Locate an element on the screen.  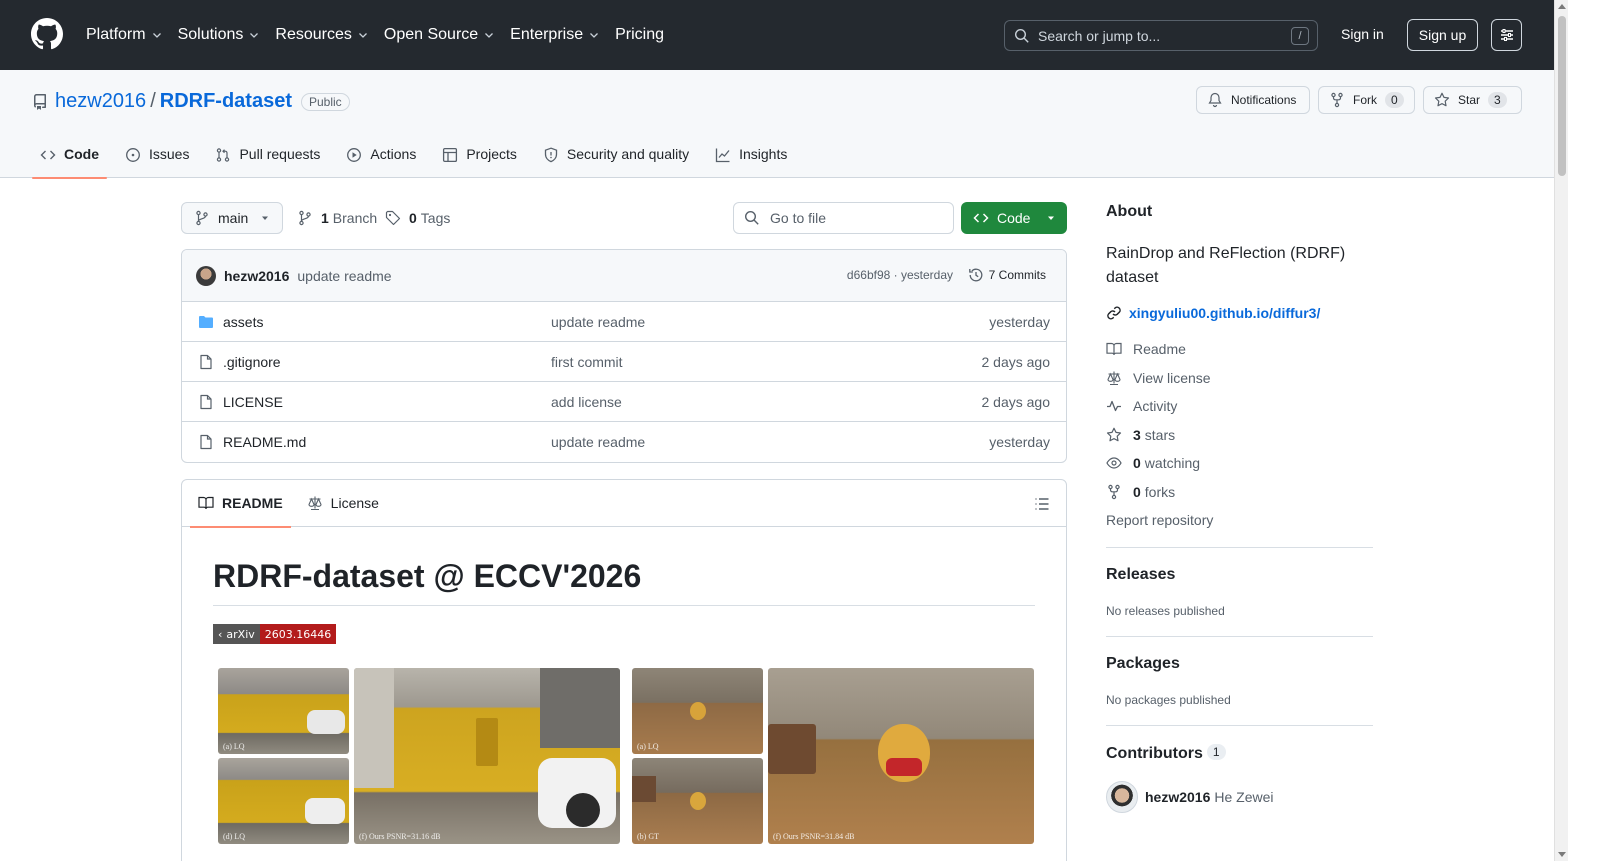
scroll-down-arrow-icon is located at coordinates (1562, 854).